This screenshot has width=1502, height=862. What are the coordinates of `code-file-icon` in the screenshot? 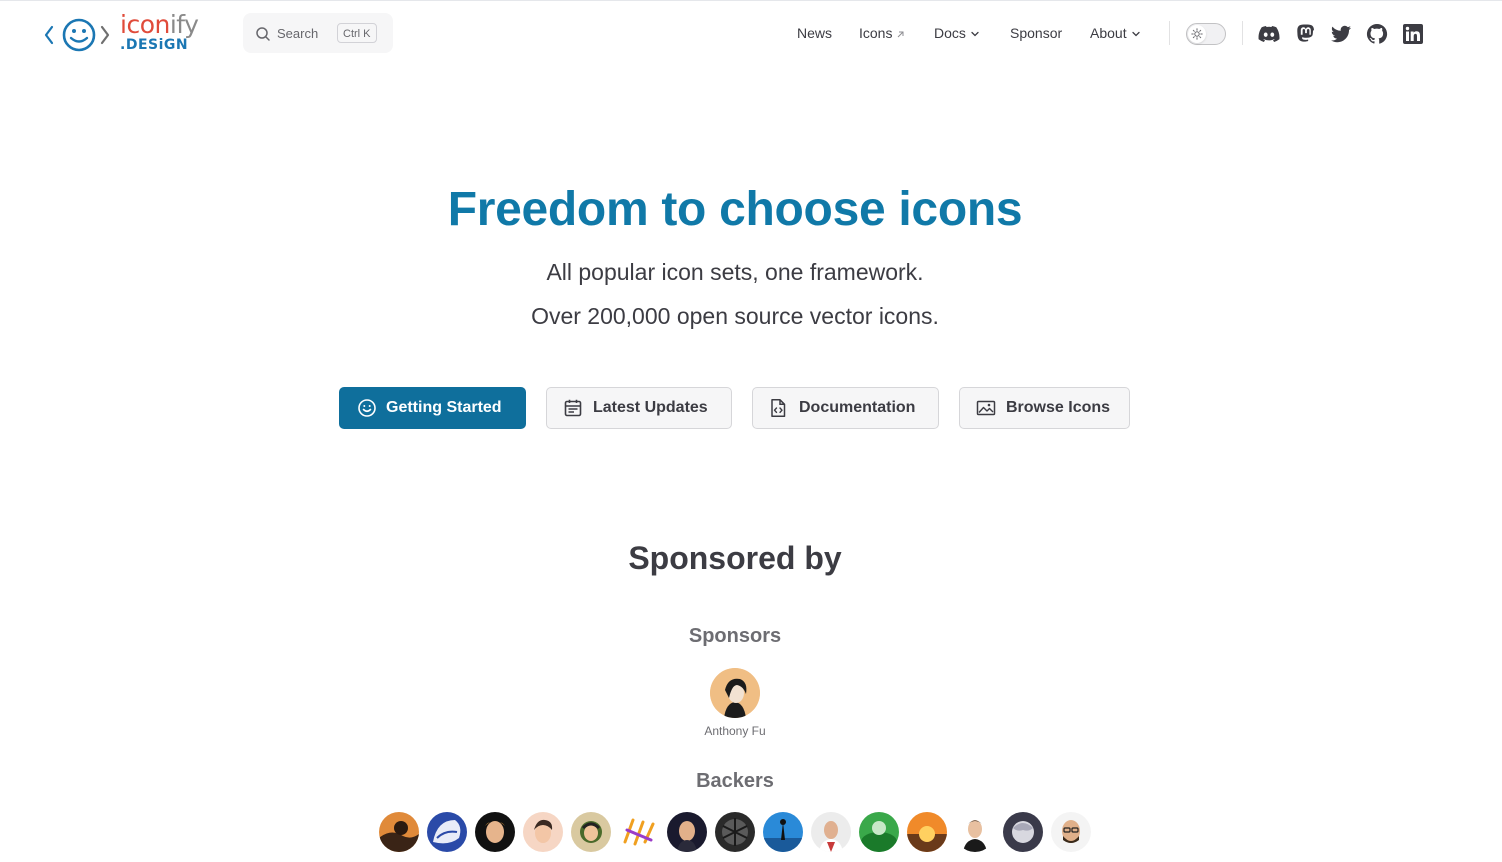 It's located at (778, 408).